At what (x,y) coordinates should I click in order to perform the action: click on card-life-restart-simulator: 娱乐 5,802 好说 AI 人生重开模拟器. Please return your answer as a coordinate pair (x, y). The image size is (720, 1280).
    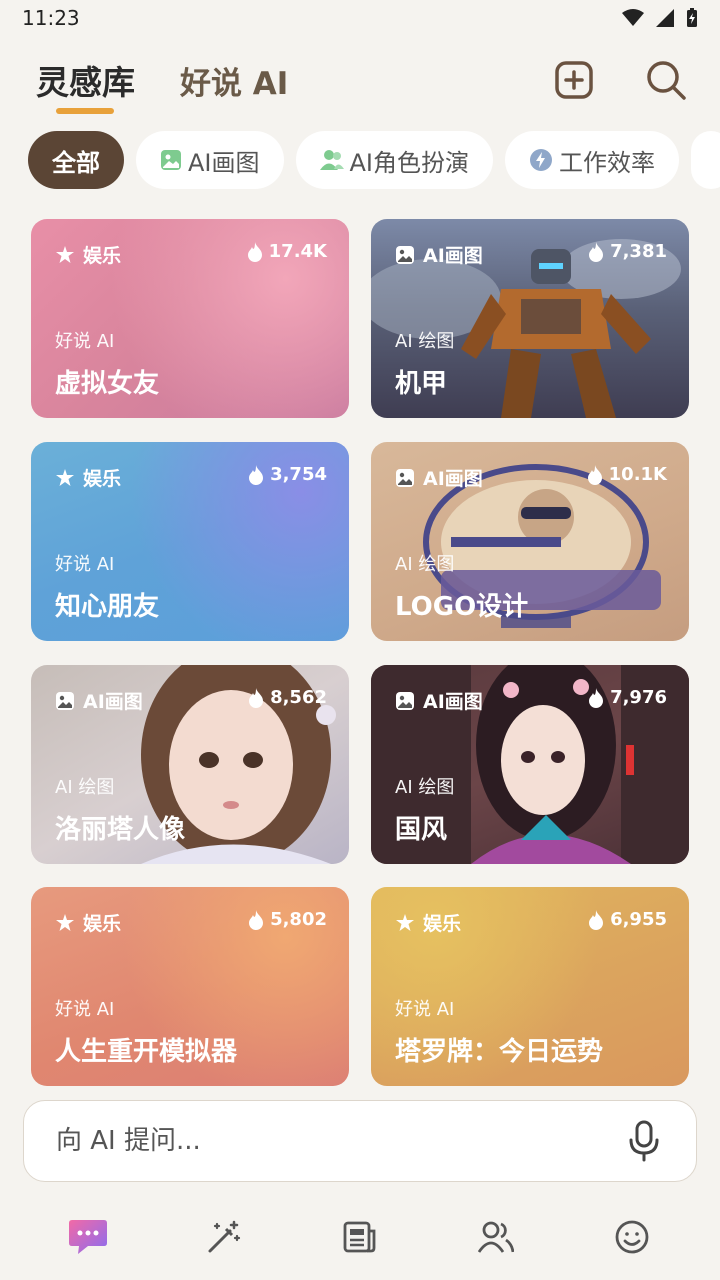
    Looking at the image, I should click on (190, 986).